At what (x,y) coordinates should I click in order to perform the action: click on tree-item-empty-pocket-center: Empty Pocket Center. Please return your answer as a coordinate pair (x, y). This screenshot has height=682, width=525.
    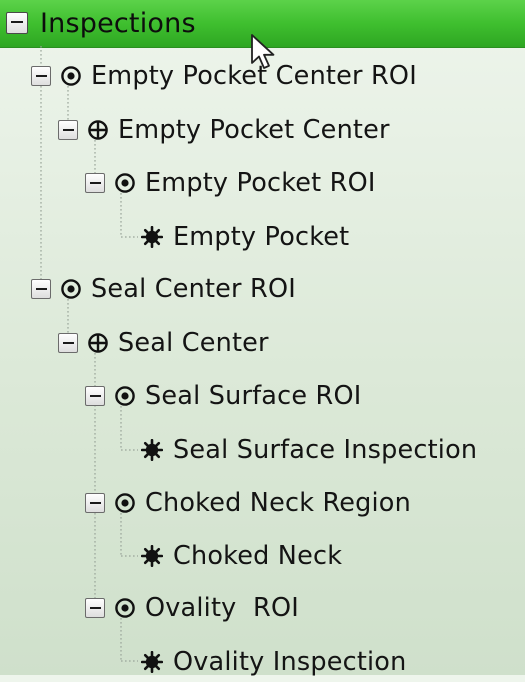
    Looking at the image, I should click on (224, 130).